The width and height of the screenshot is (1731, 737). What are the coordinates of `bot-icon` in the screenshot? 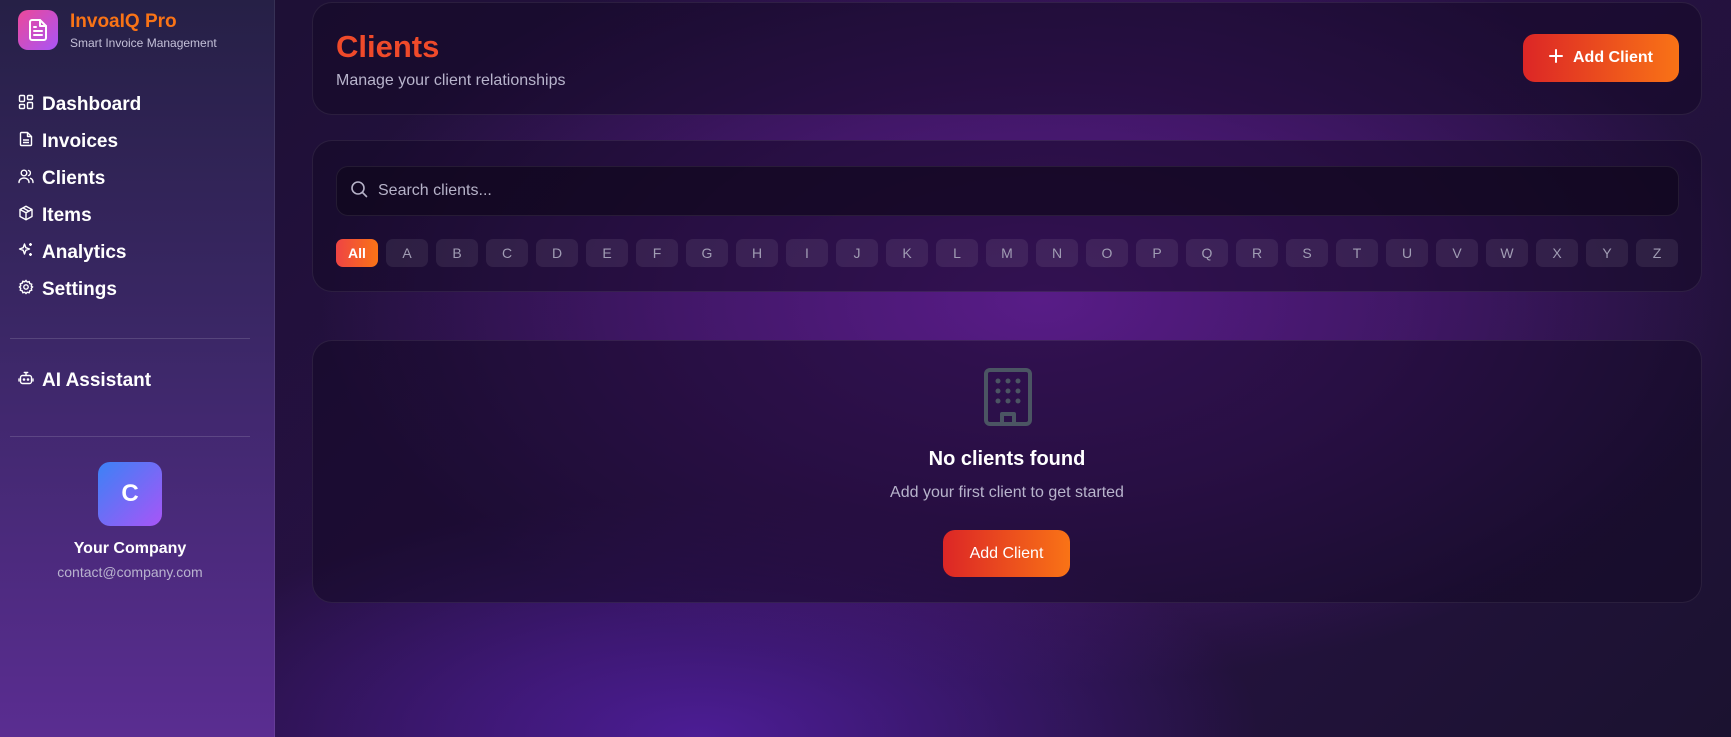 It's located at (26, 380).